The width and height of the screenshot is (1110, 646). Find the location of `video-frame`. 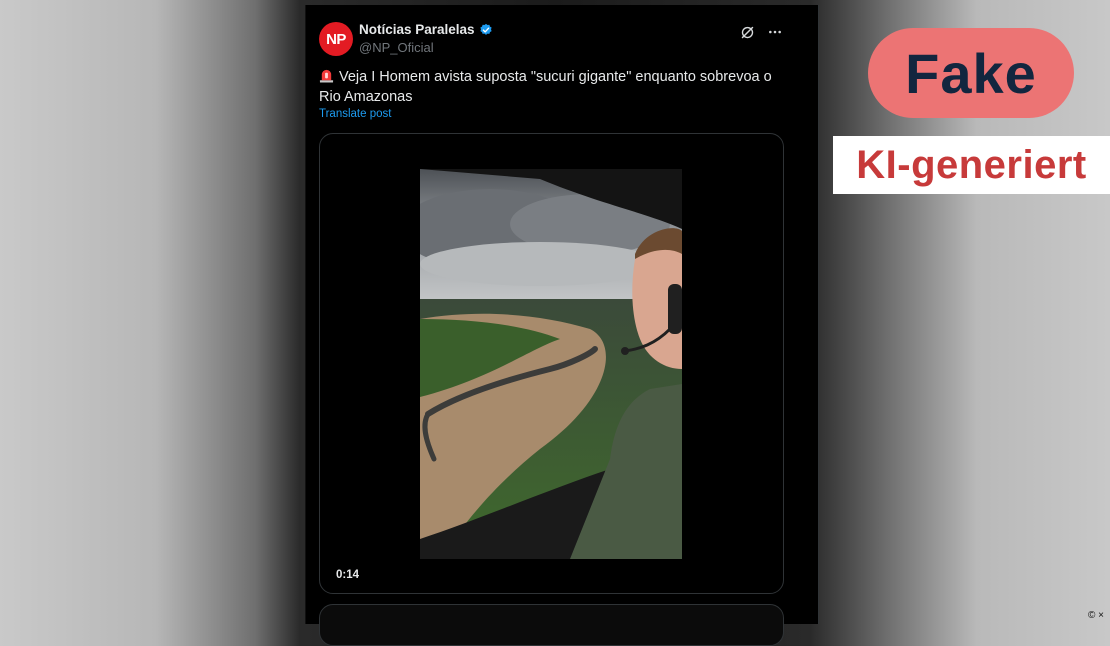

video-frame is located at coordinates (551, 364).